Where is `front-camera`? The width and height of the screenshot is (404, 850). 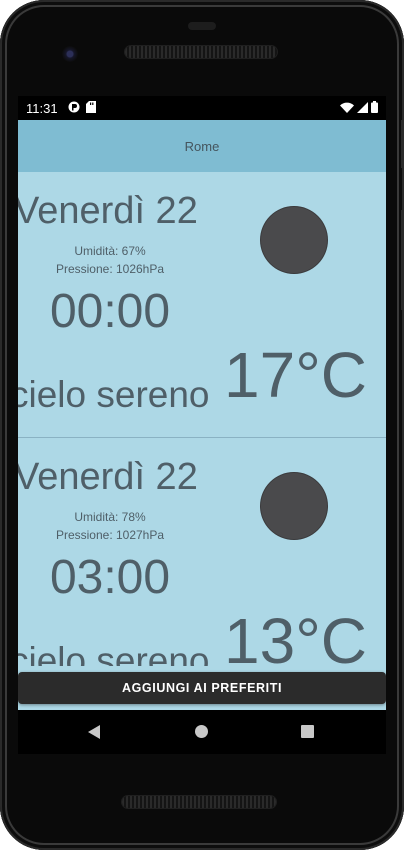 front-camera is located at coordinates (70, 54).